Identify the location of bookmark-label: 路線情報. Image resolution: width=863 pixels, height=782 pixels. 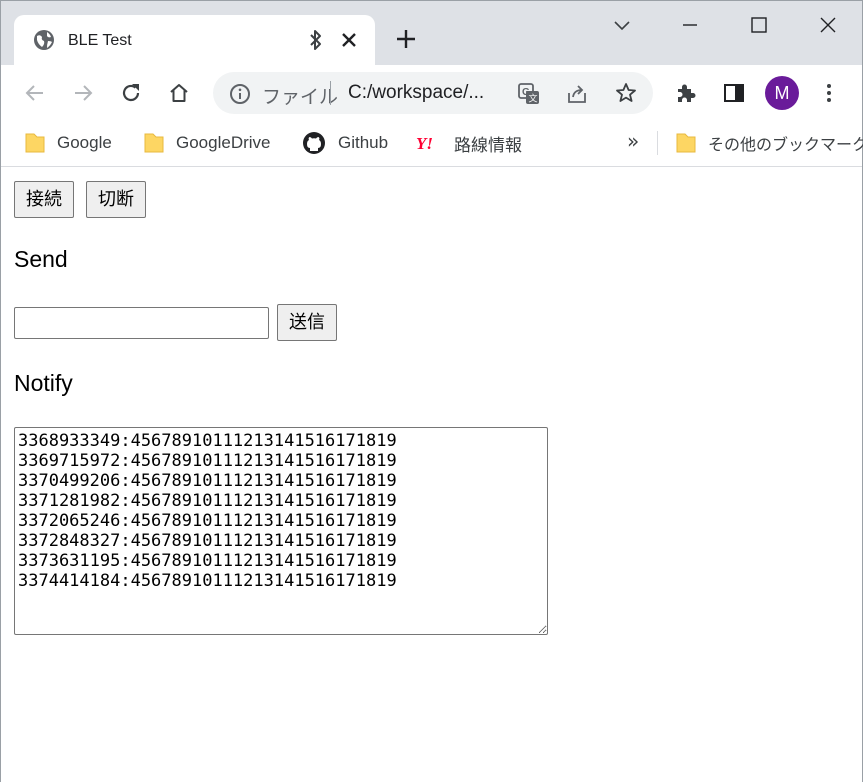
(488, 145).